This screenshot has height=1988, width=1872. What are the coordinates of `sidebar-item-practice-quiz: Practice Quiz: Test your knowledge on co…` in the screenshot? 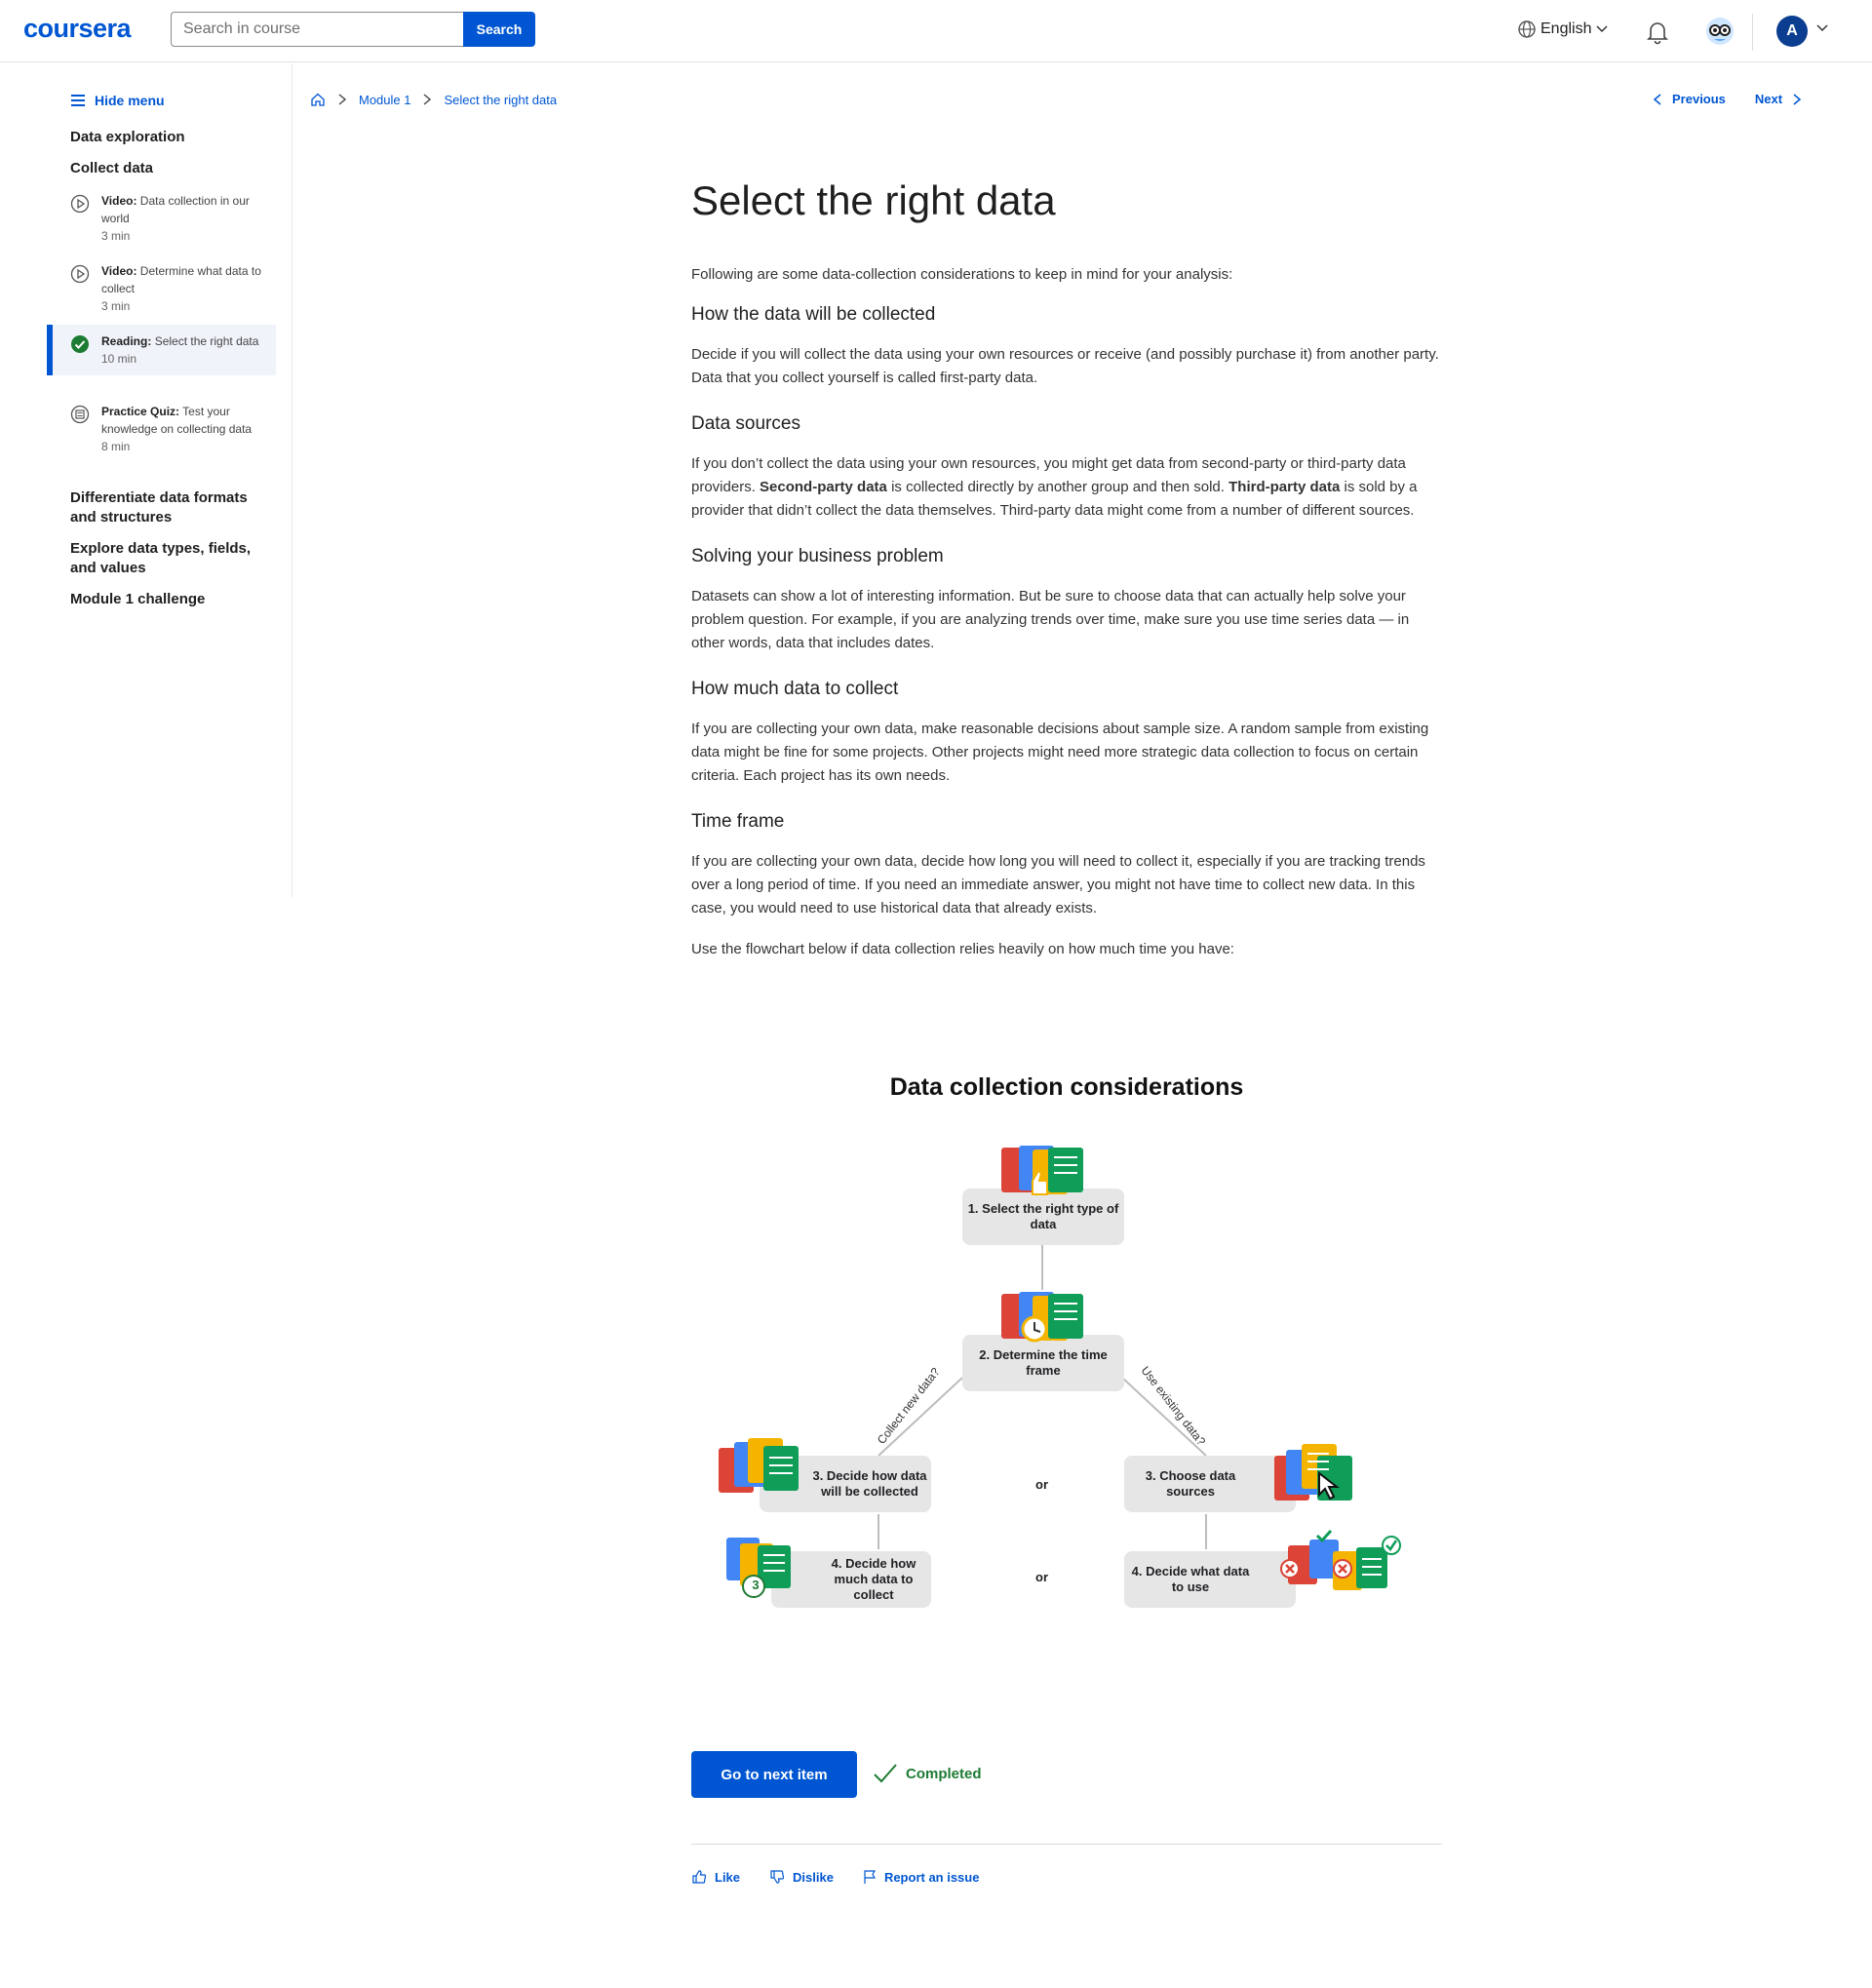 It's located at (161, 429).